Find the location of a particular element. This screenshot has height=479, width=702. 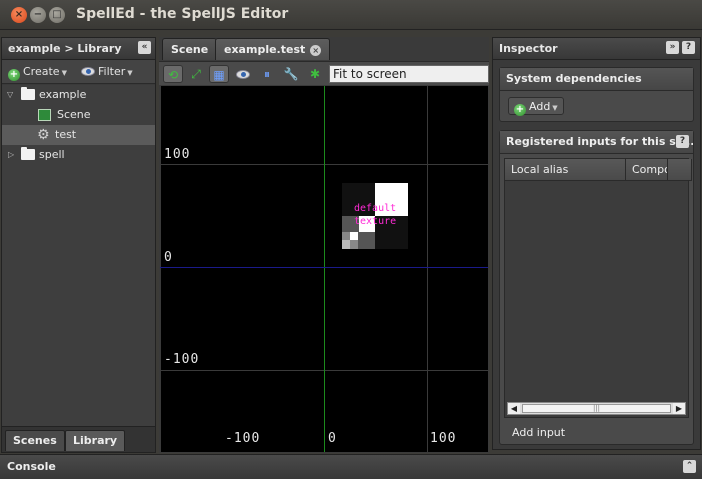

collapsed-triangle-icon: ▷ is located at coordinates (11, 155).